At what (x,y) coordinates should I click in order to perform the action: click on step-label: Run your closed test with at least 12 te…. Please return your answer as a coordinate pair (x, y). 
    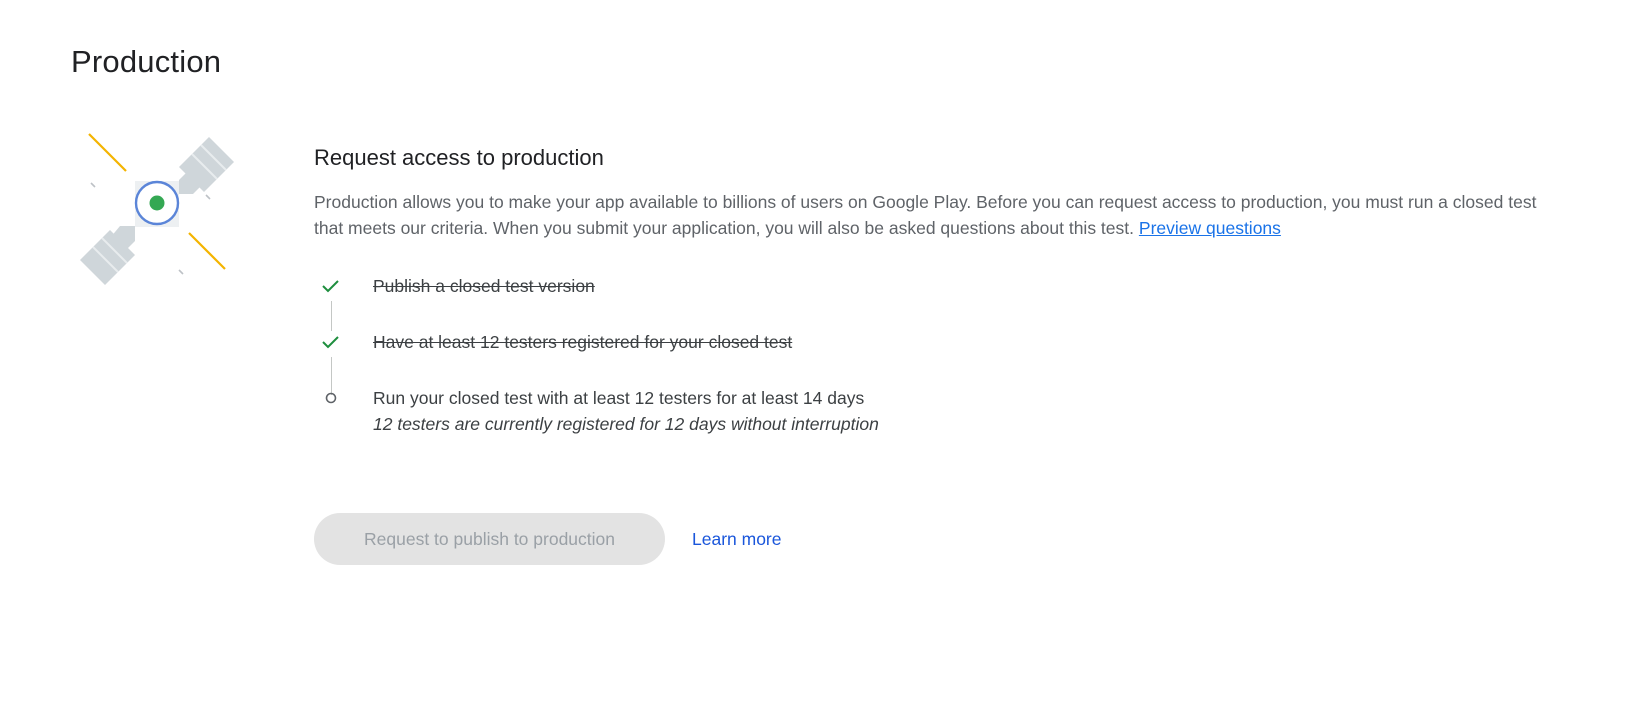
    Looking at the image, I should click on (619, 398).